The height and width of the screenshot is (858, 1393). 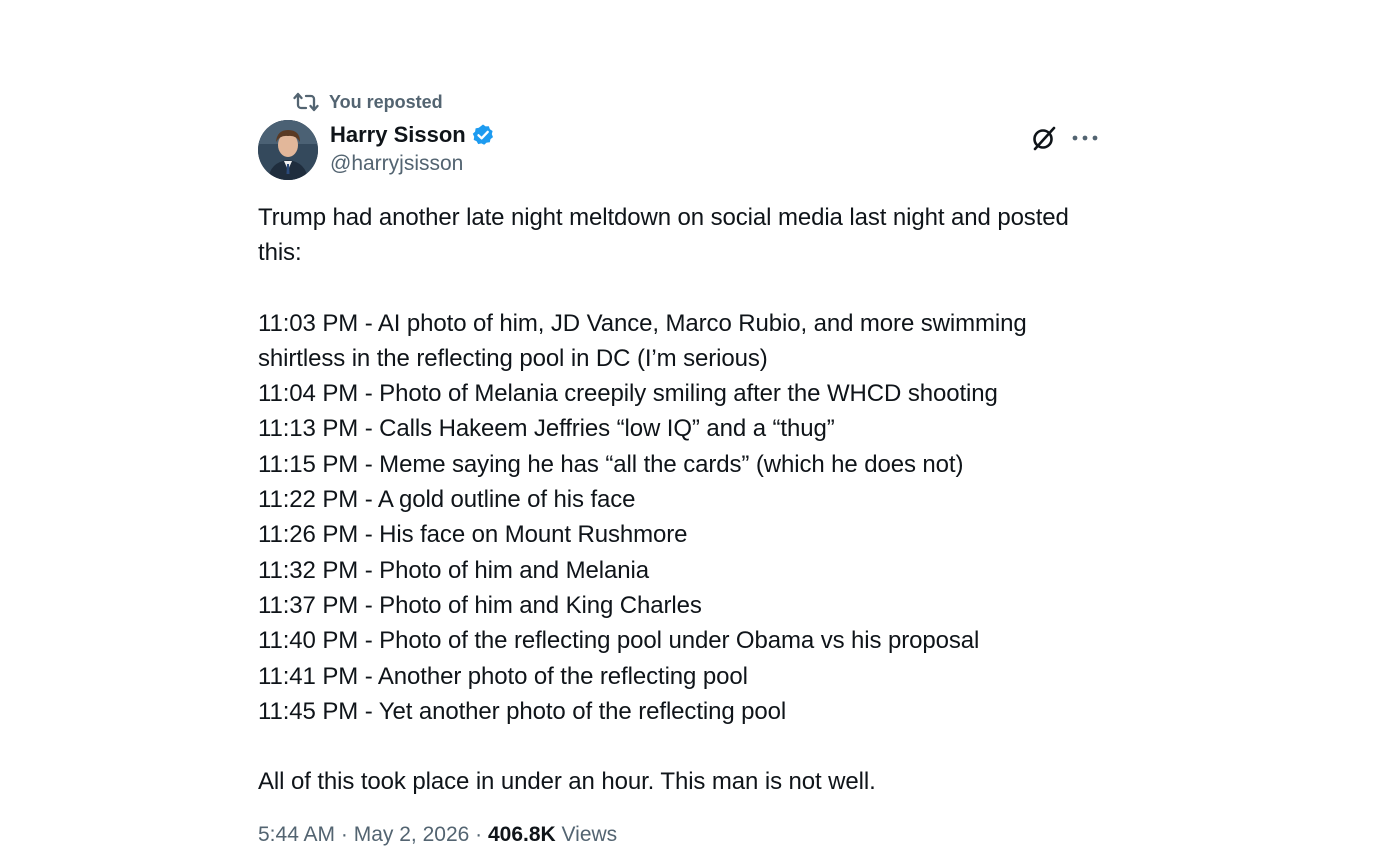 I want to click on author-handle: @harryjsisson, so click(x=412, y=164).